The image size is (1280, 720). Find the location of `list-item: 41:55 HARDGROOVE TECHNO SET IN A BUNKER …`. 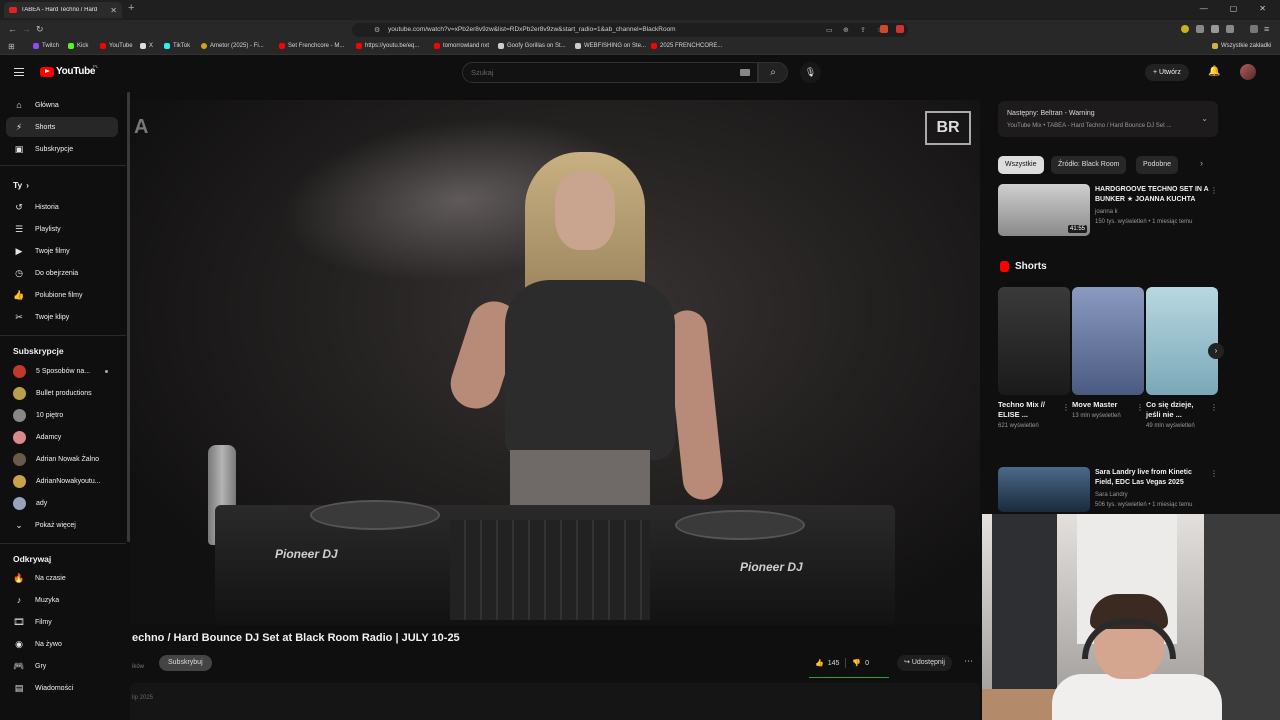

list-item: 41:55 HARDGROOVE TECHNO SET IN A BUNKER … is located at coordinates (1108, 210).